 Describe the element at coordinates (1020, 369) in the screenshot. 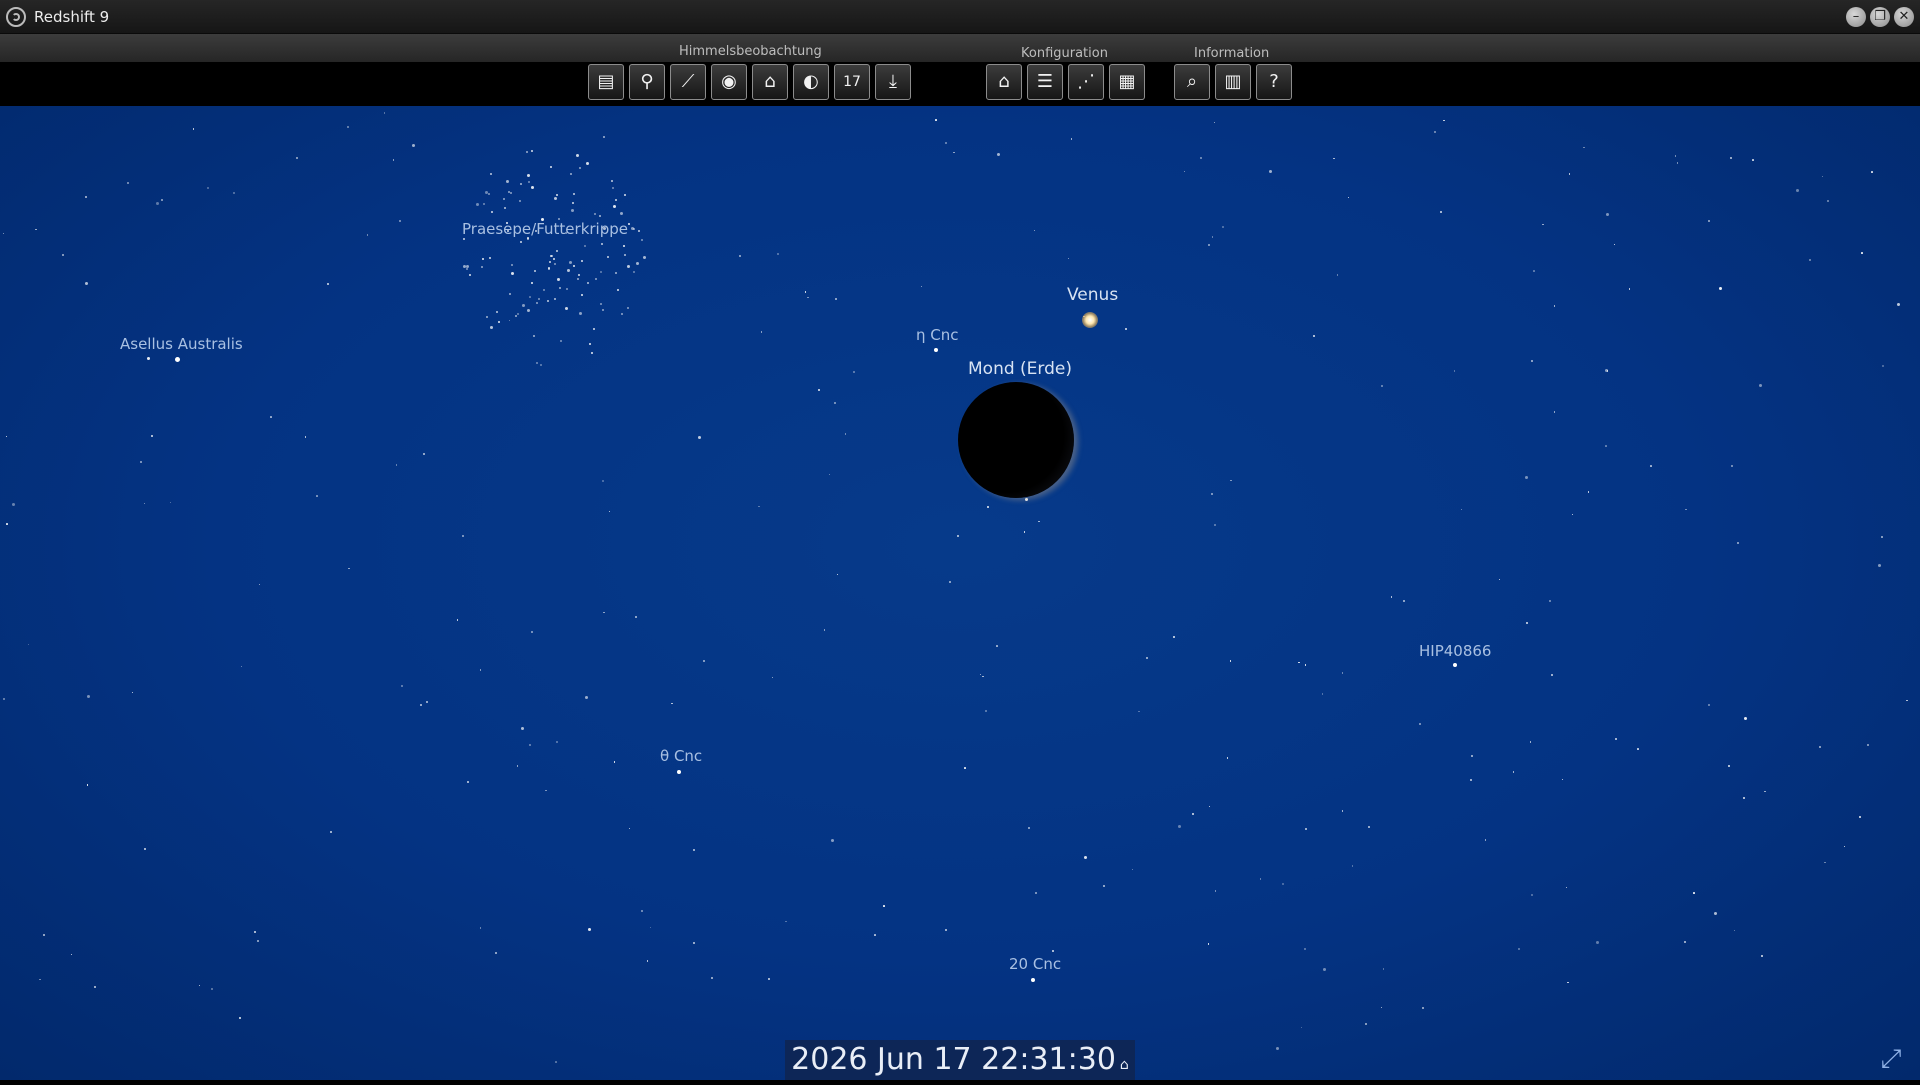

I see `label-moon: Mond (Erde)` at that location.